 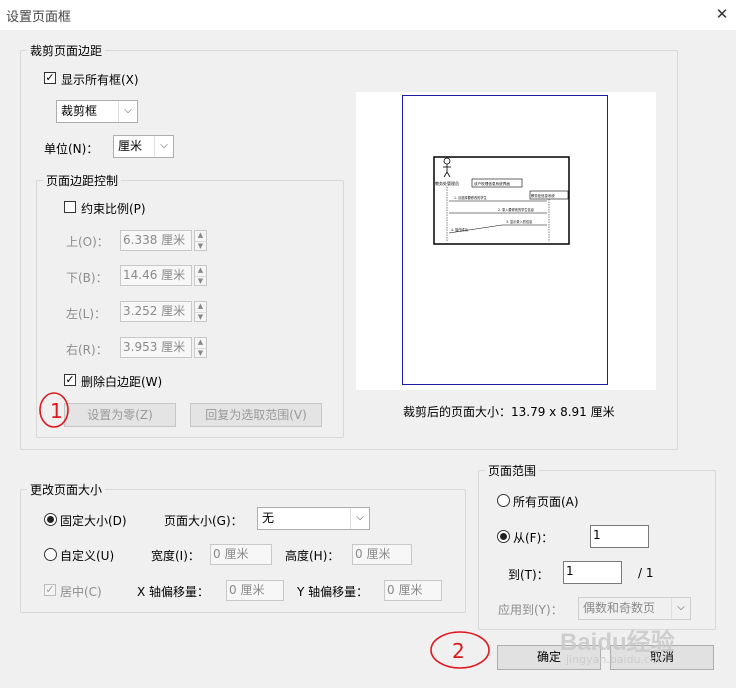 I want to click on to-input: 1, so click(x=592, y=572).